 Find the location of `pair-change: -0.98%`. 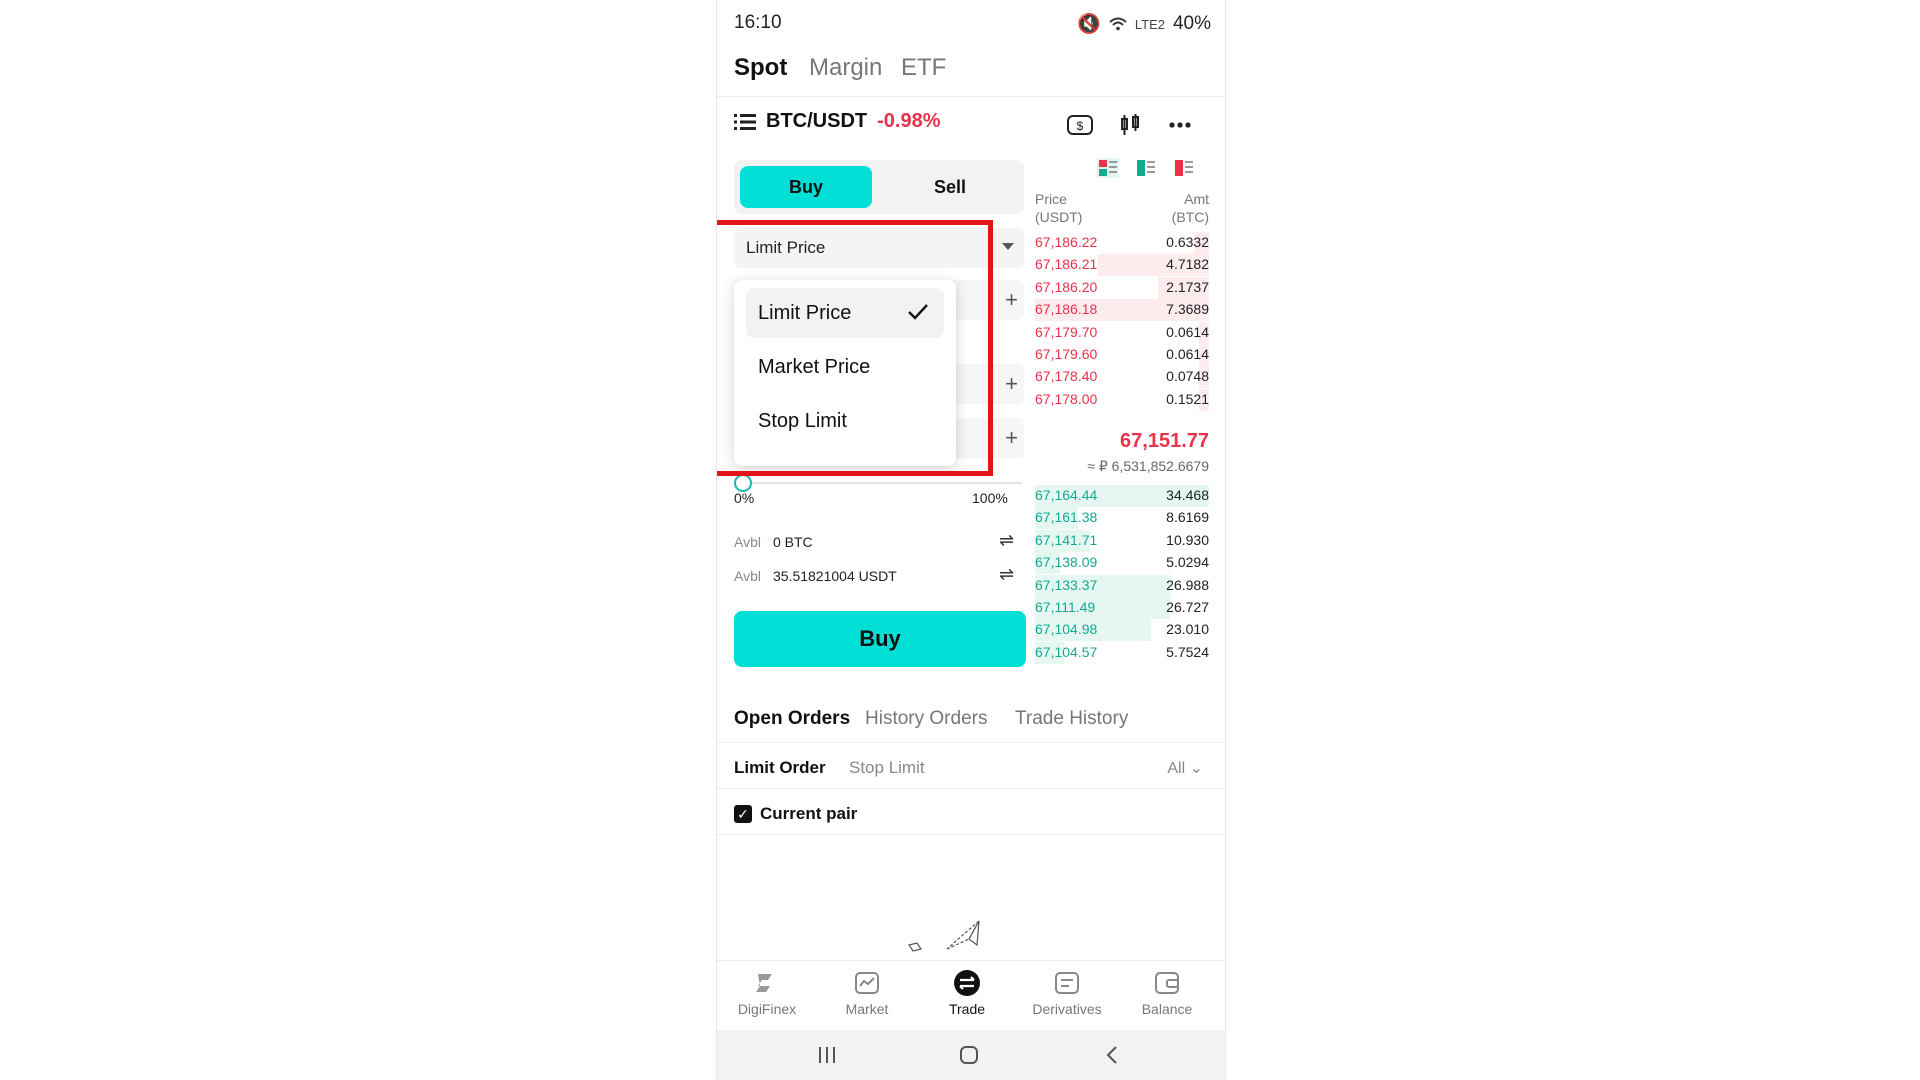

pair-change: -0.98% is located at coordinates (909, 121).